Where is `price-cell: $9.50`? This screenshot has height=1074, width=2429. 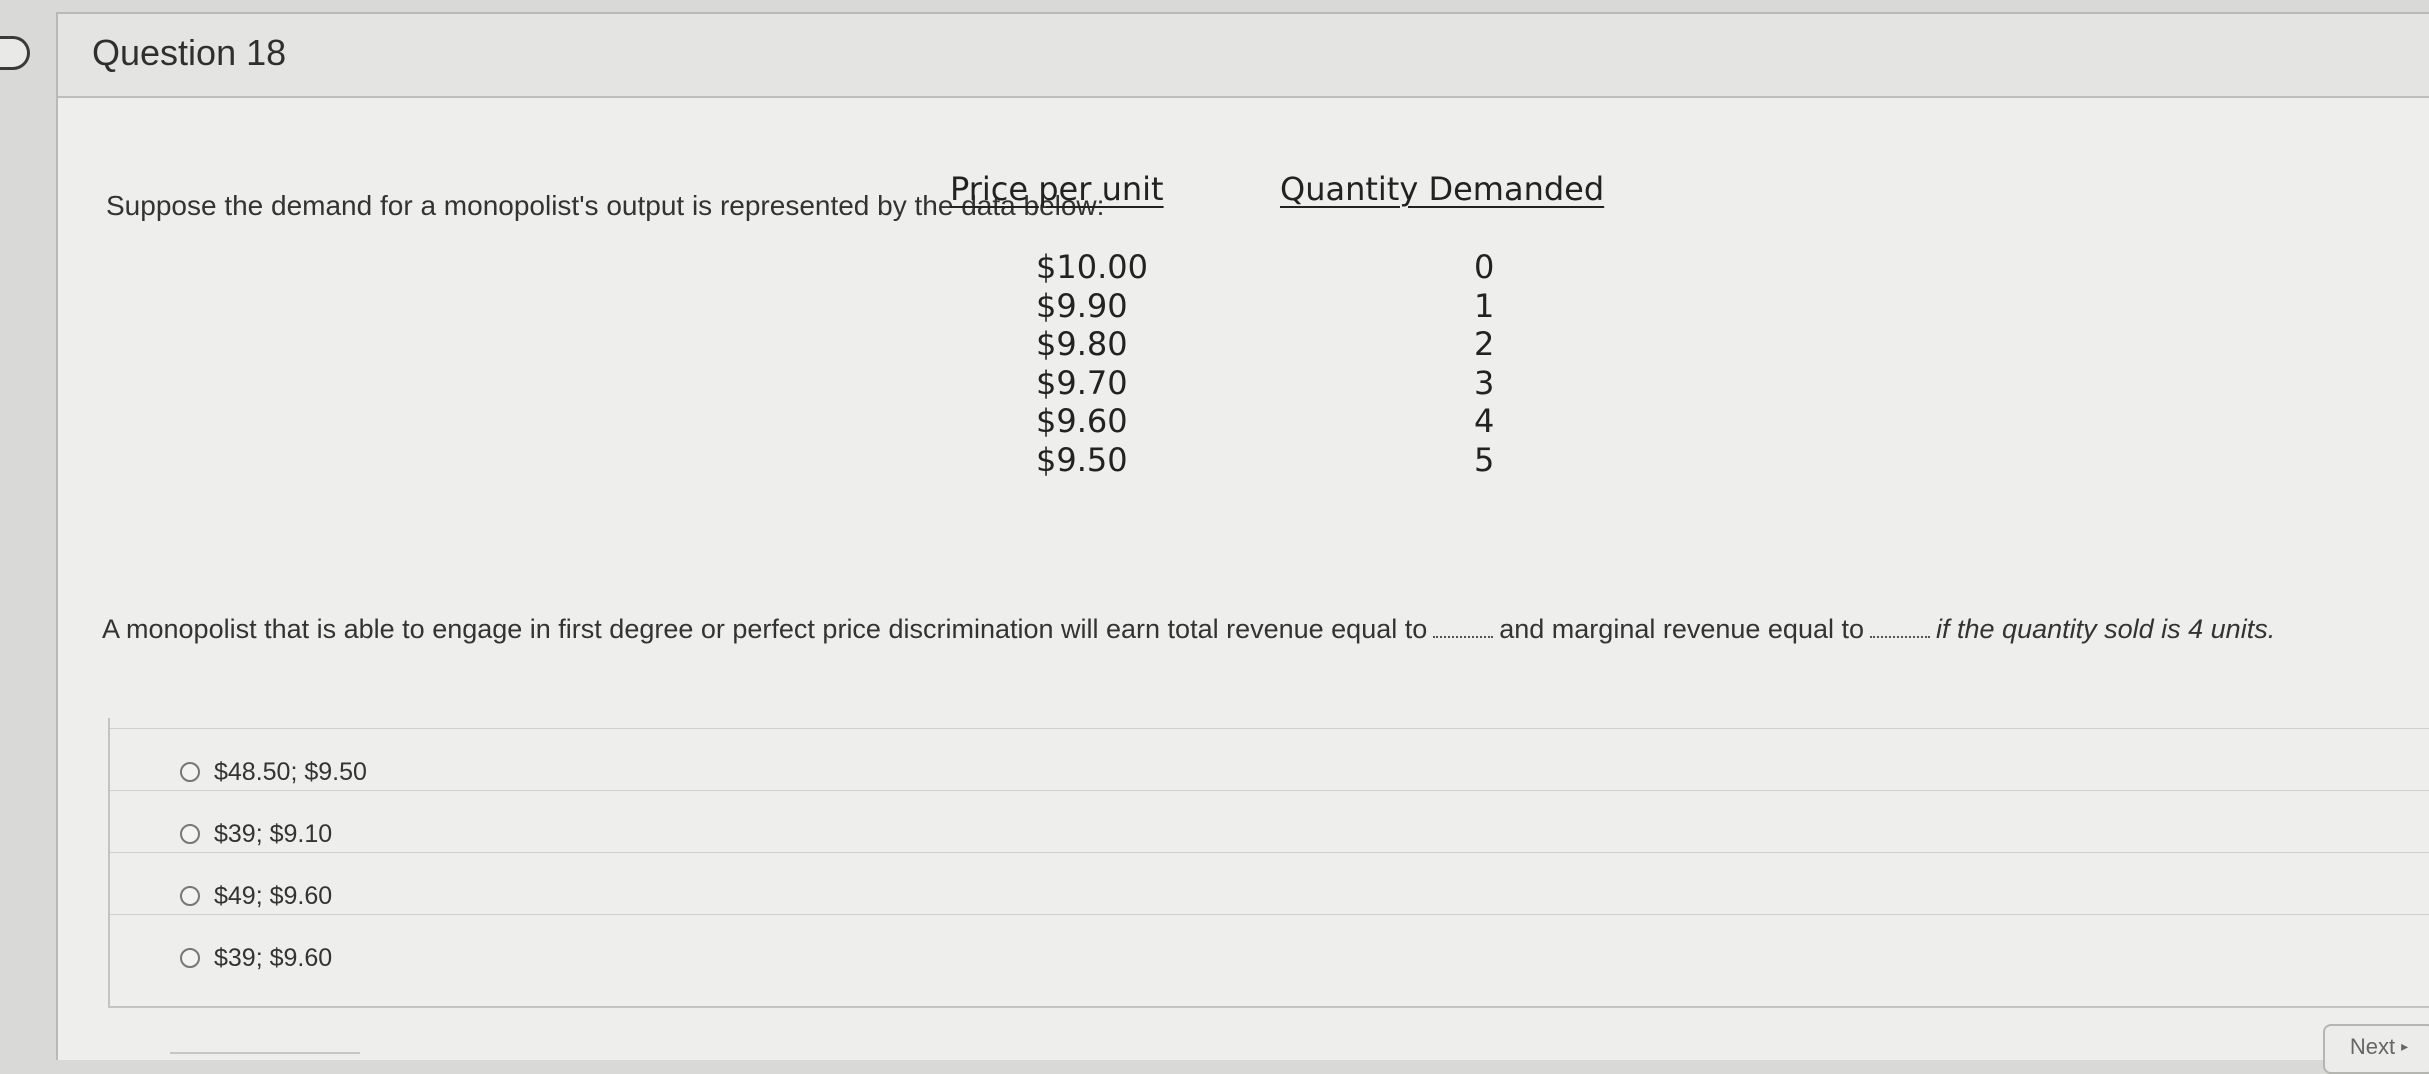
price-cell: $9.50 is located at coordinates (1082, 459).